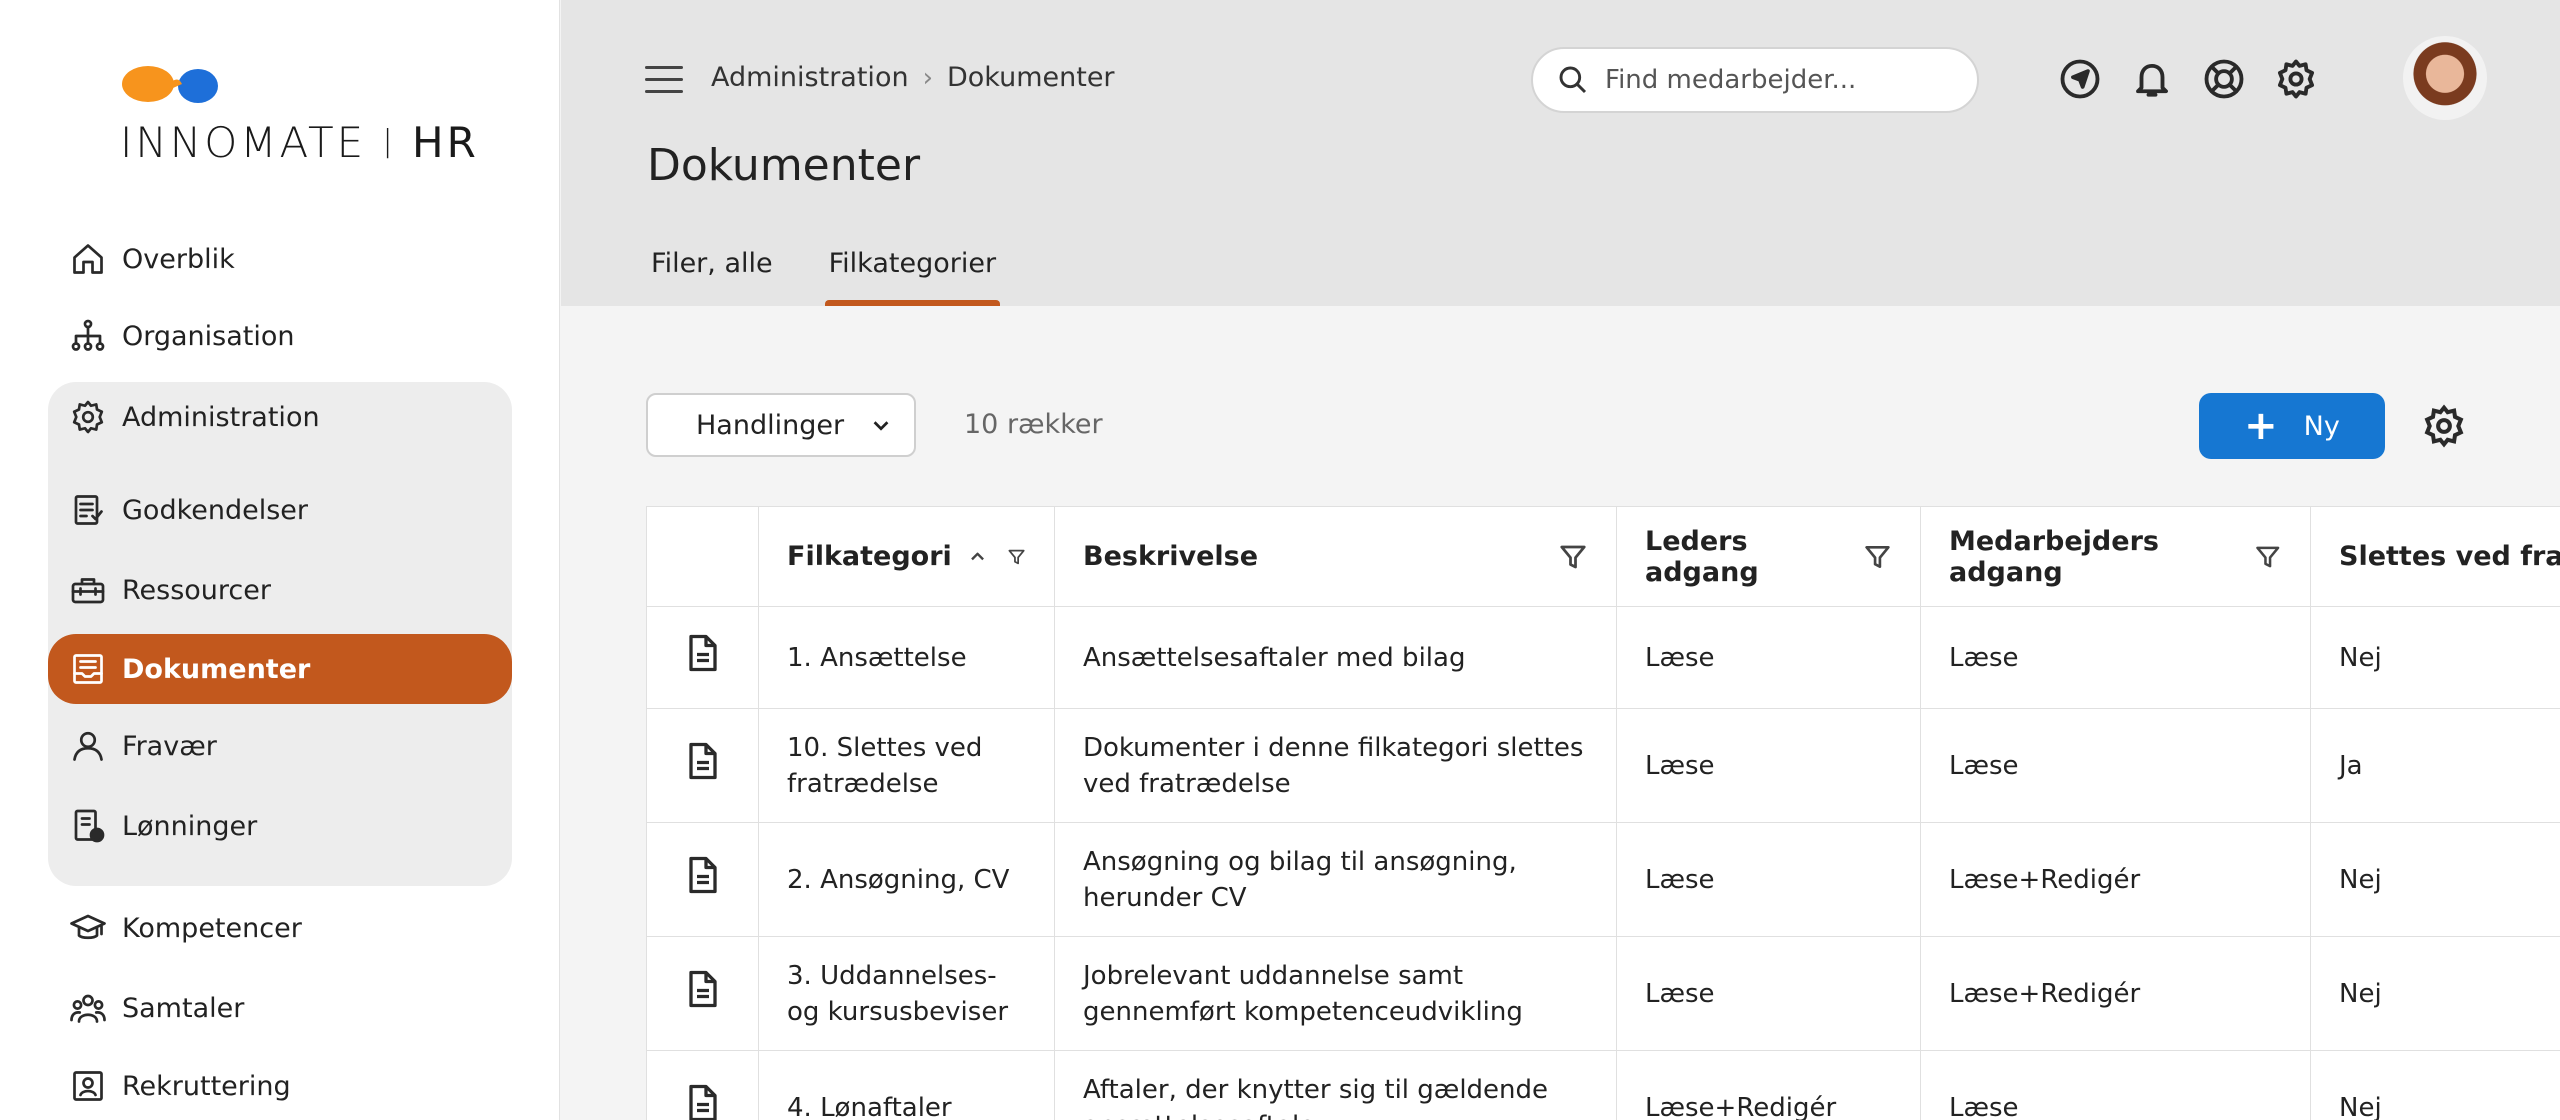 This screenshot has height=1120, width=2560. What do you see at coordinates (208, 336) in the screenshot?
I see `sidebar-item-label: Organisation` at bounding box center [208, 336].